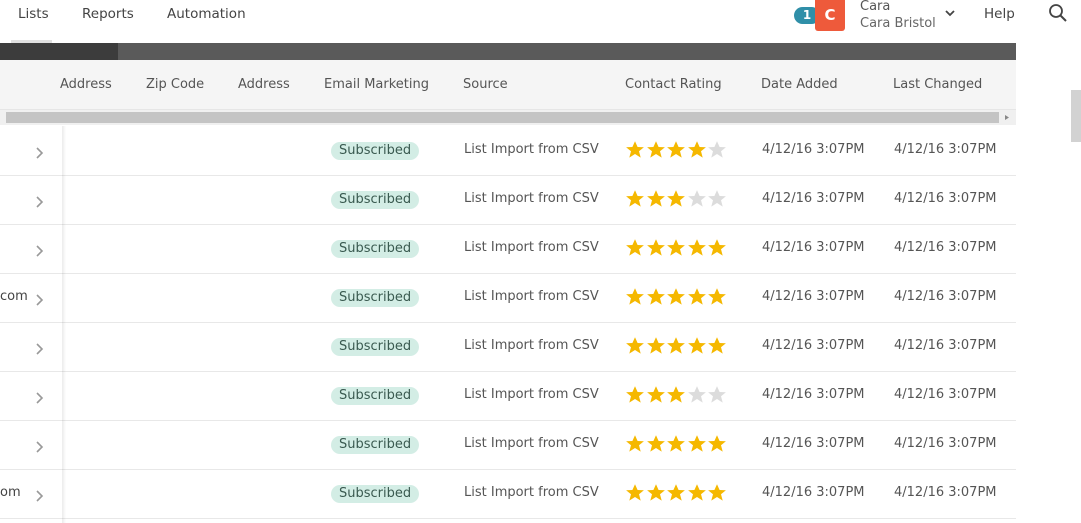  Describe the element at coordinates (673, 84) in the screenshot. I see `col-header-contact-rating: Contact Rating` at that location.